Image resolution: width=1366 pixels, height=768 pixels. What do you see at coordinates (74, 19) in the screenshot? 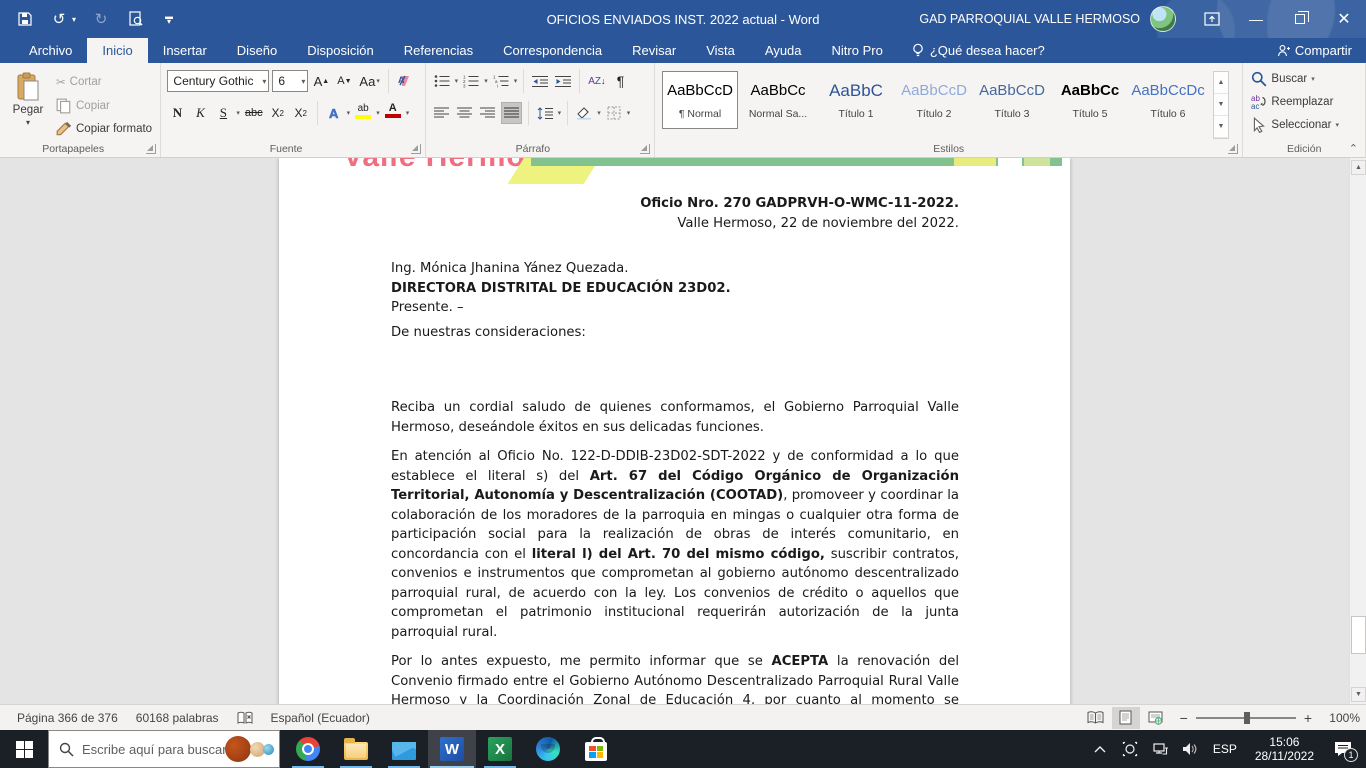
I see `undo-dropdown-icon: ▾` at bounding box center [74, 19].